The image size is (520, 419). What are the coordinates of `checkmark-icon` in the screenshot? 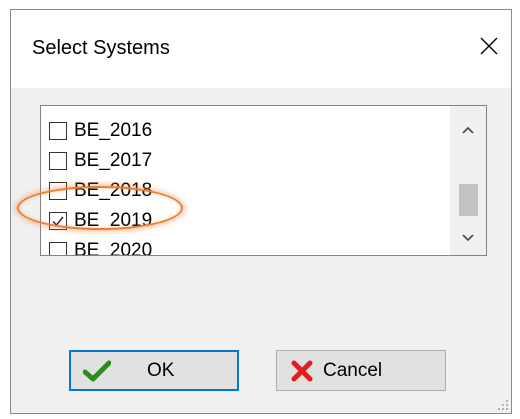 It's located at (58, 221).